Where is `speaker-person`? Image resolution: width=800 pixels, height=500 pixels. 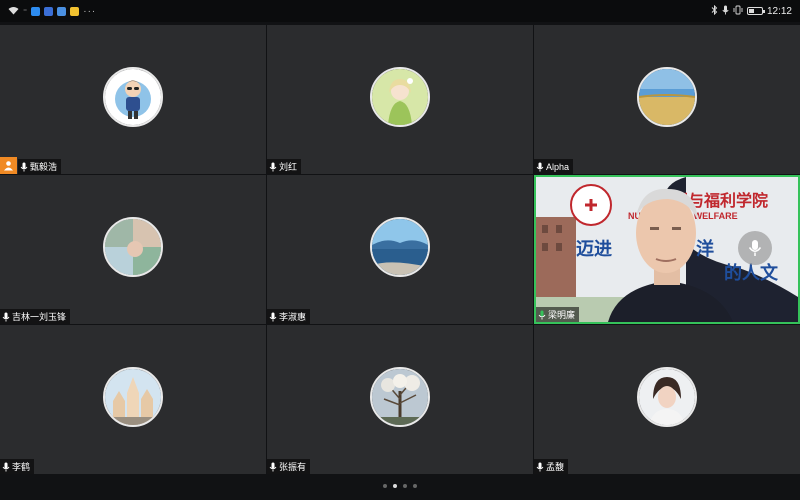 speaker-person is located at coordinates (670, 255).